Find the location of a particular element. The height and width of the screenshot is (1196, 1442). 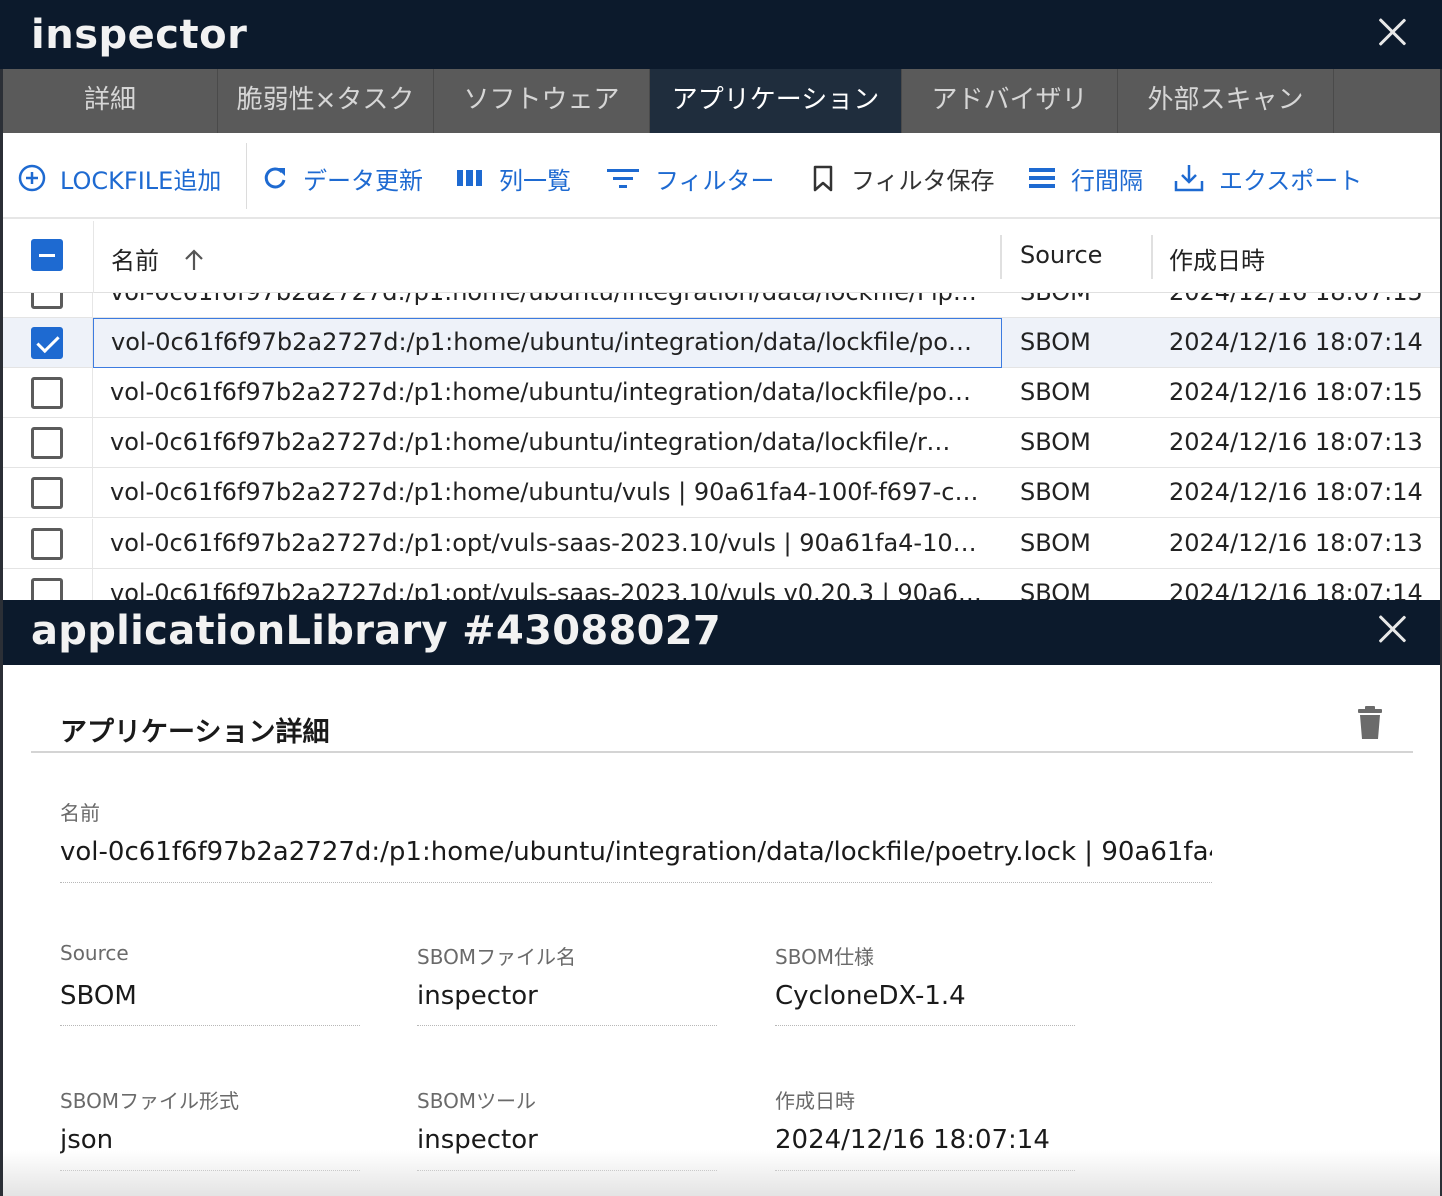

row-density-button: 行間隔 is located at coordinates (1085, 178).